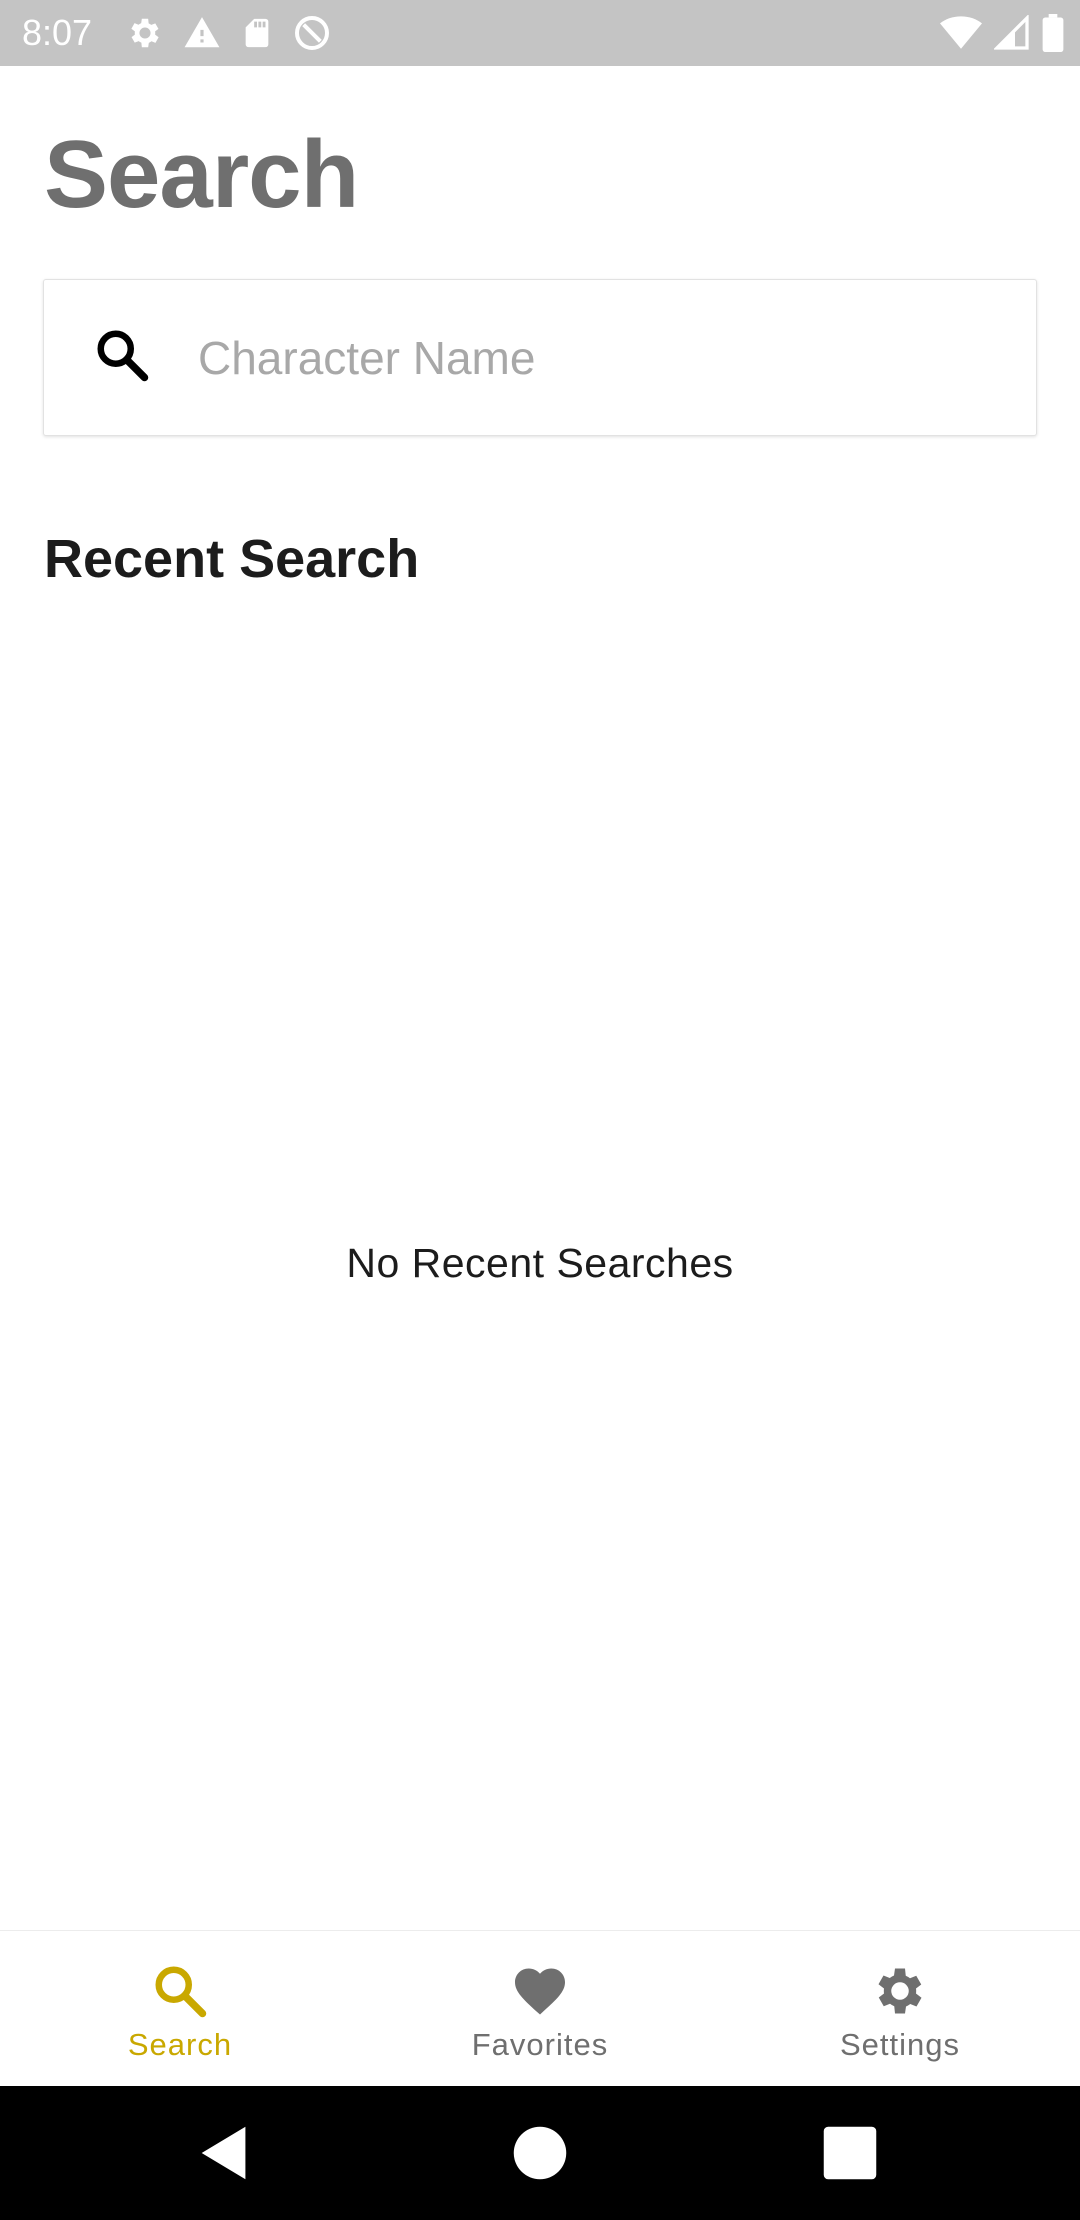  I want to click on empty-state-message: No Recent Searches, so click(540, 1263).